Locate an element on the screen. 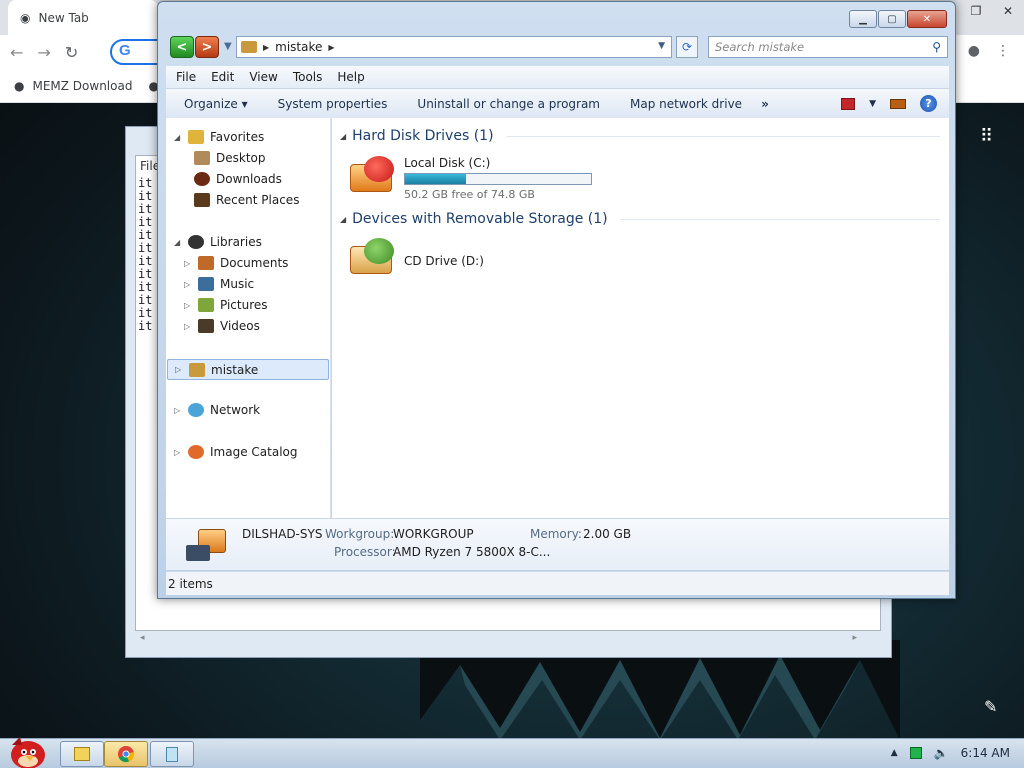 This screenshot has width=1024, height=768. nav-image-catalog: ▷ Image Catalog is located at coordinates (235, 452).